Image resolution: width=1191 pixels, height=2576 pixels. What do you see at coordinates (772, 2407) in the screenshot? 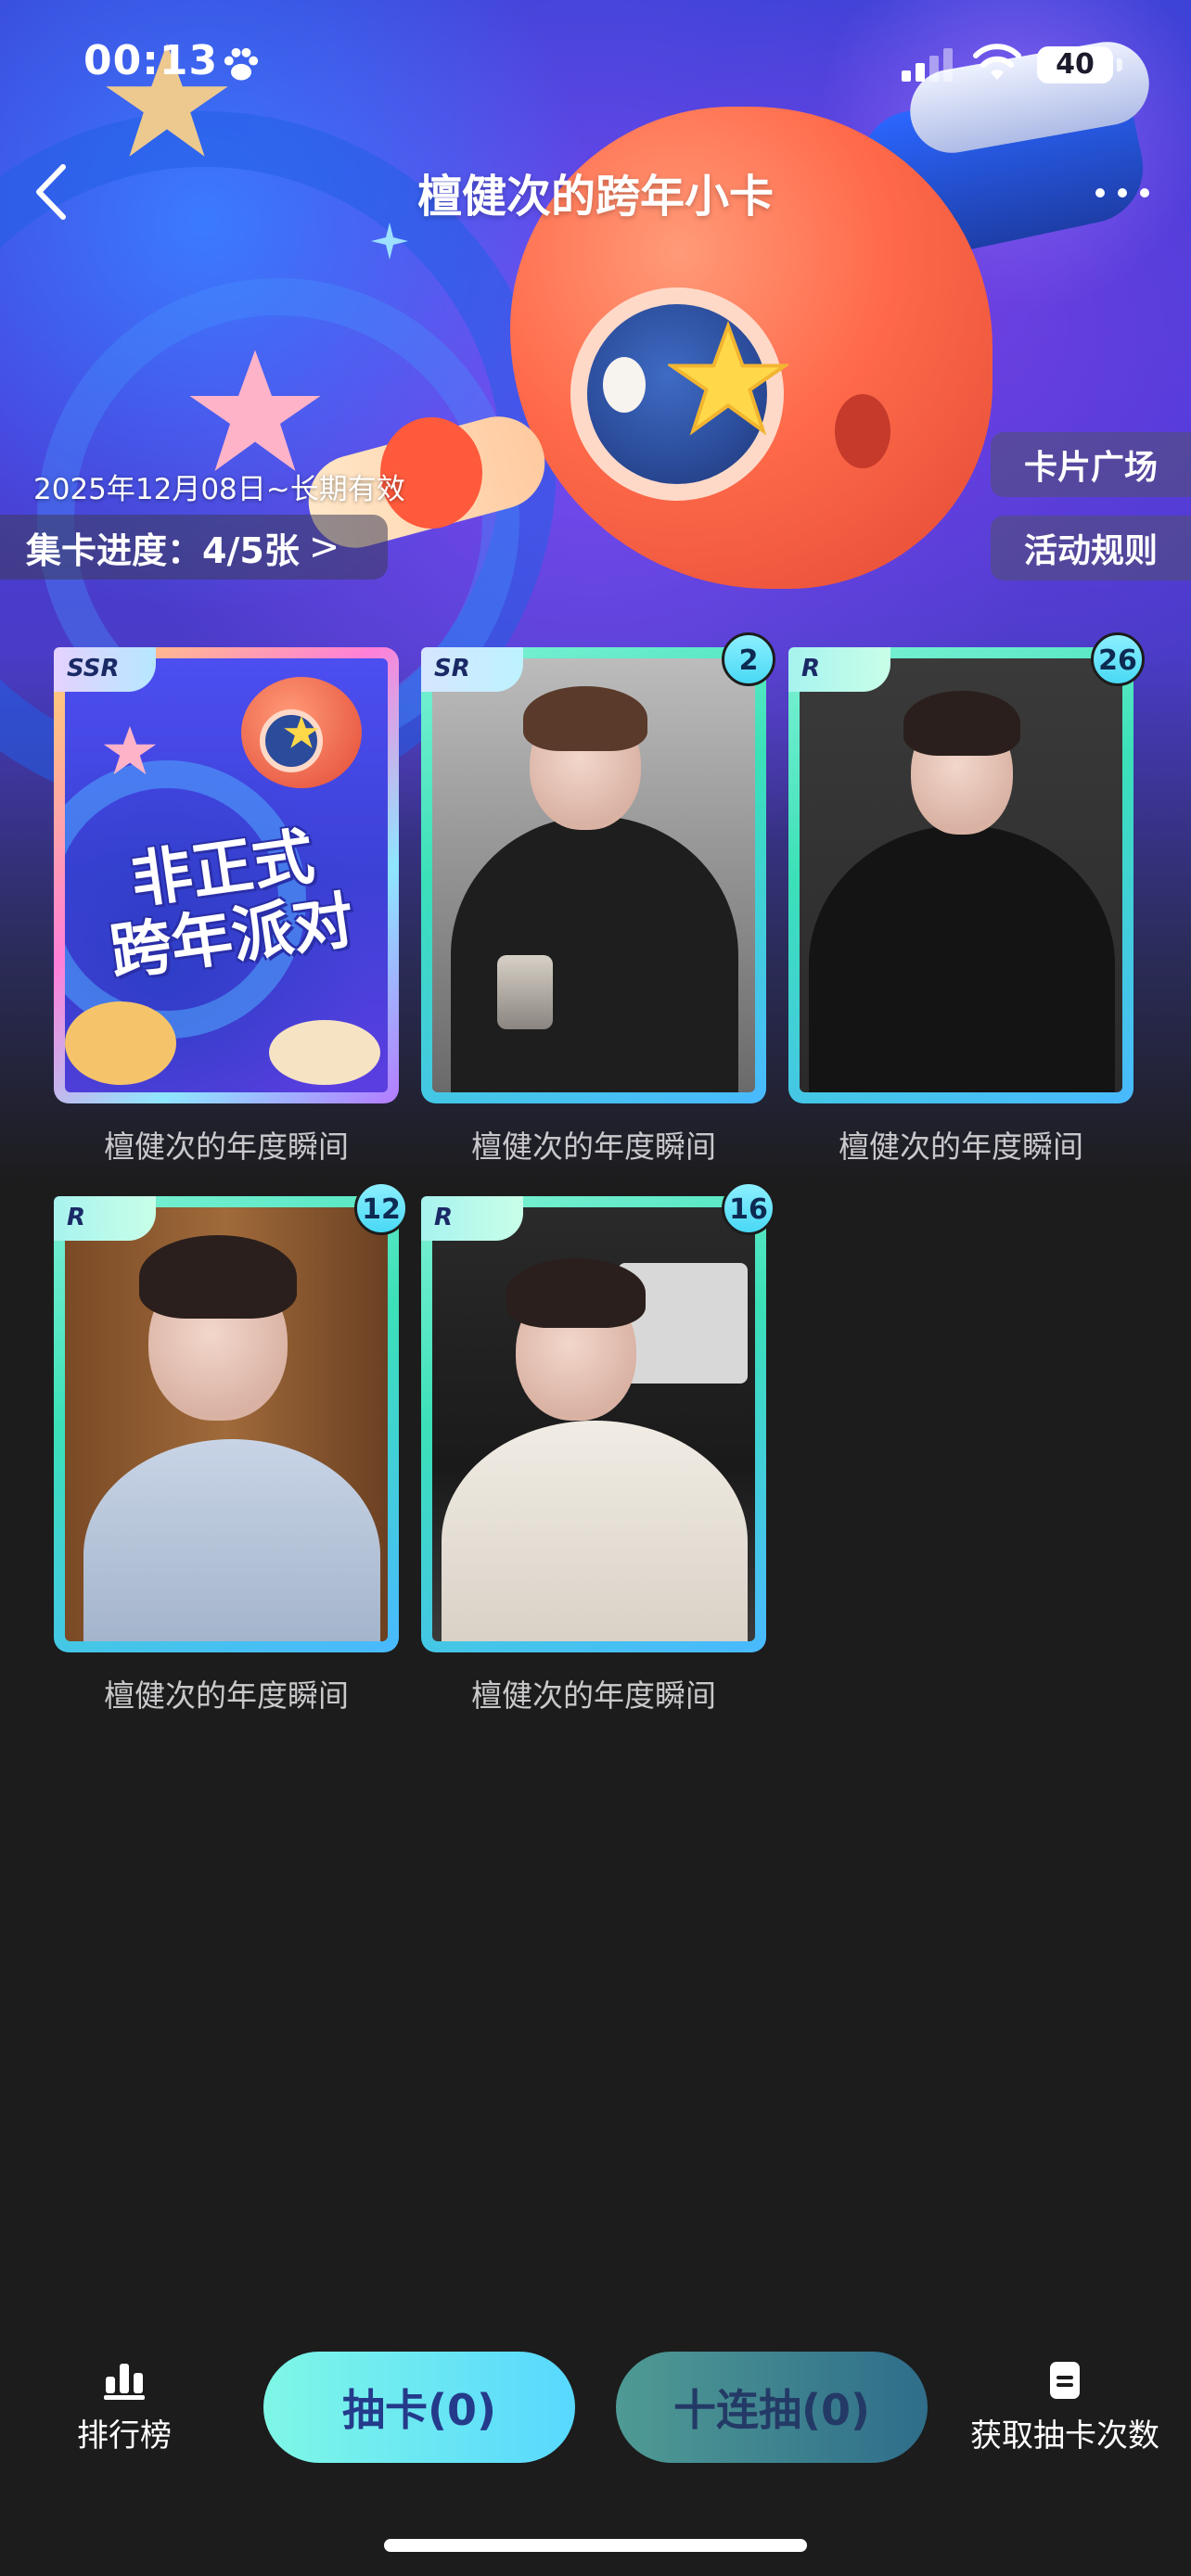
I see `ten-draw-button: 十连抽(0)` at bounding box center [772, 2407].